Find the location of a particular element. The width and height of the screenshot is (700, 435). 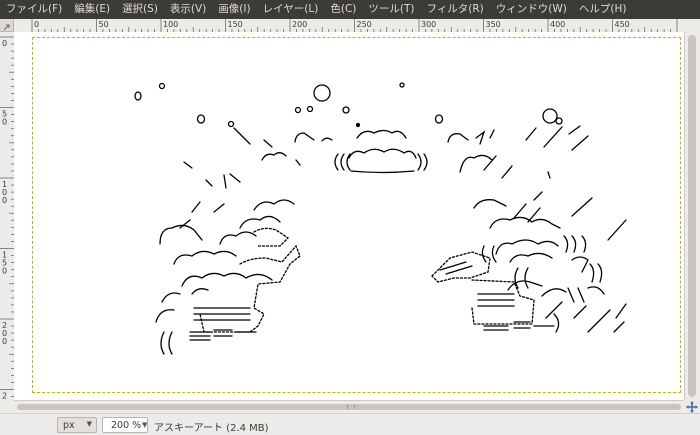

menu-image: 画像(I) is located at coordinates (234, 9).